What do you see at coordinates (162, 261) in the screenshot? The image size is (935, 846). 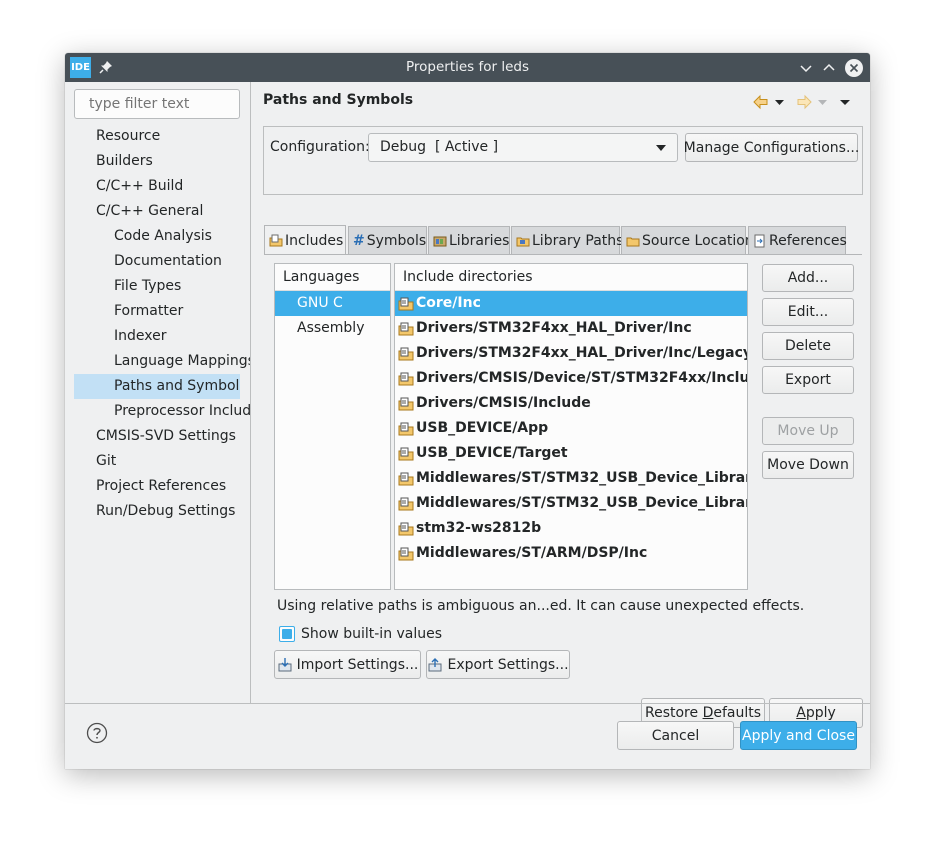 I see `tree-item-documentation: Documentation` at bounding box center [162, 261].